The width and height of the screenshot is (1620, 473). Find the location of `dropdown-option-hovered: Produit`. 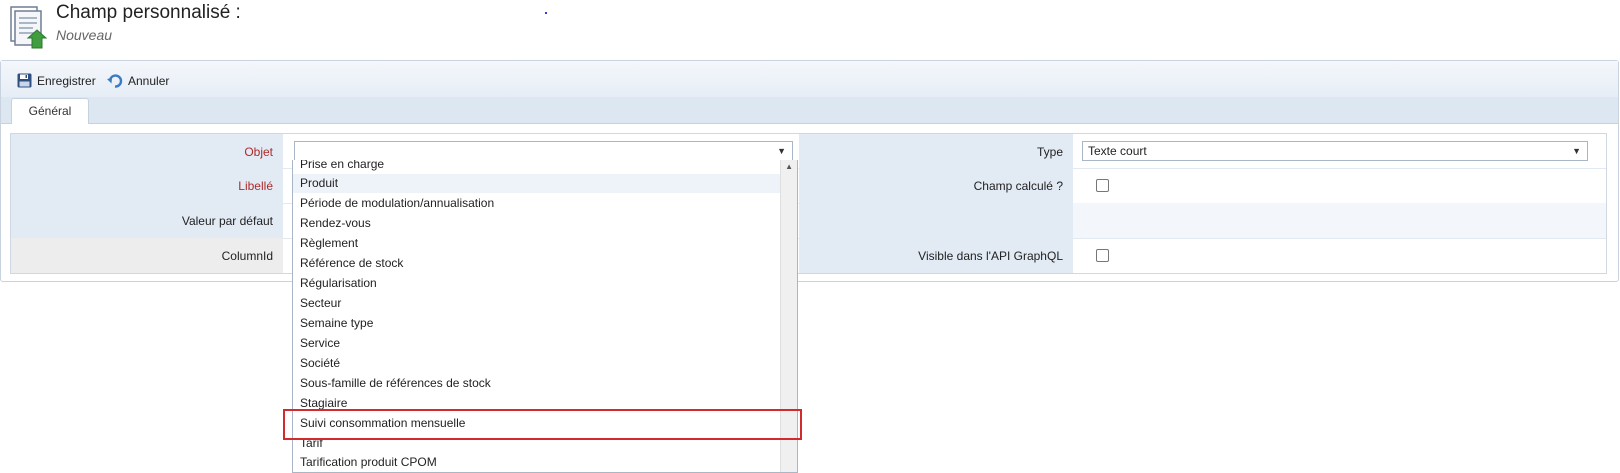

dropdown-option-hovered: Produit is located at coordinates (538, 183).